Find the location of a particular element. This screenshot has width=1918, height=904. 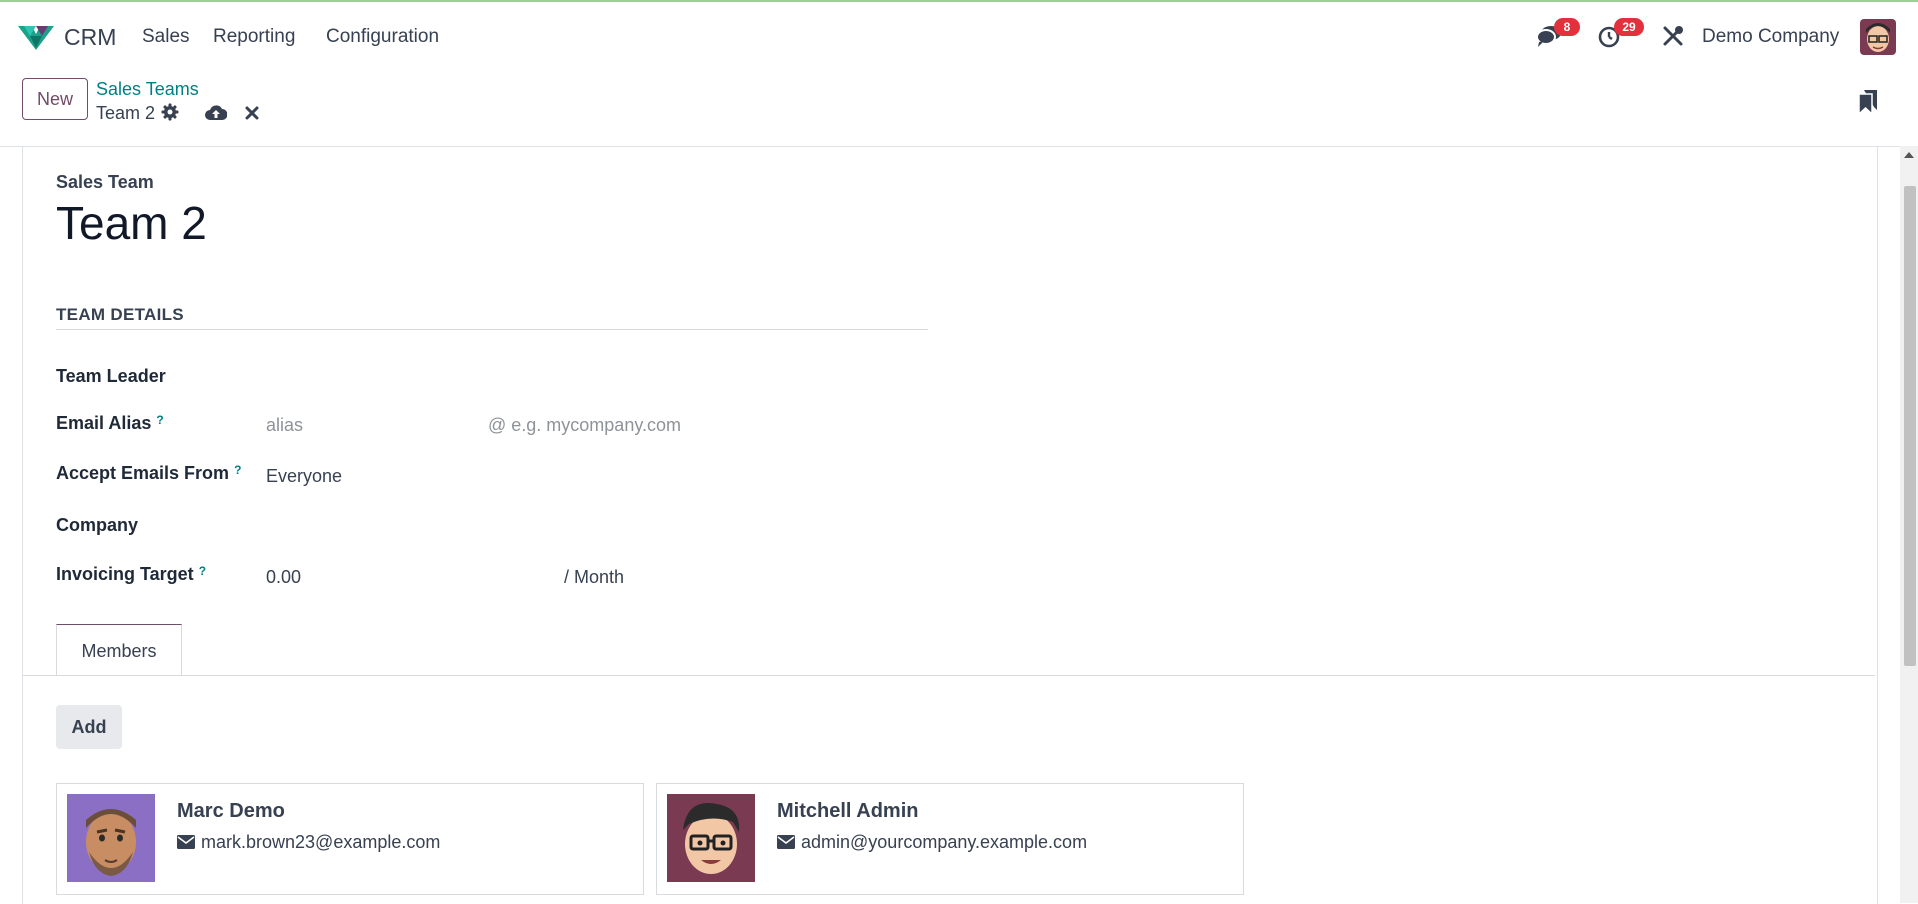

member-avatar-mitchell-icon is located at coordinates (711, 838).